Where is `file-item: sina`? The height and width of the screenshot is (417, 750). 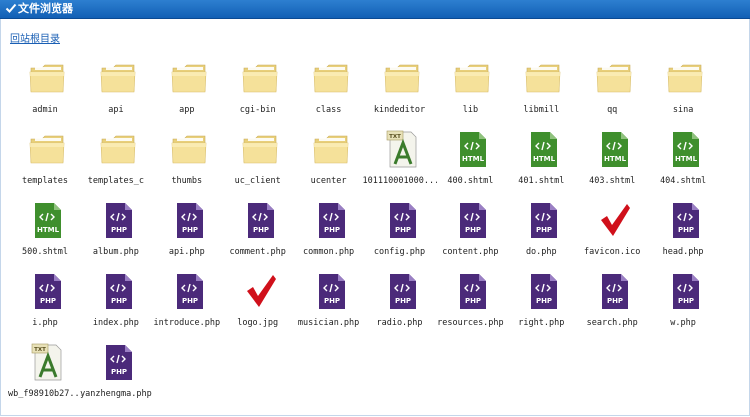
file-item: sina is located at coordinates (683, 89).